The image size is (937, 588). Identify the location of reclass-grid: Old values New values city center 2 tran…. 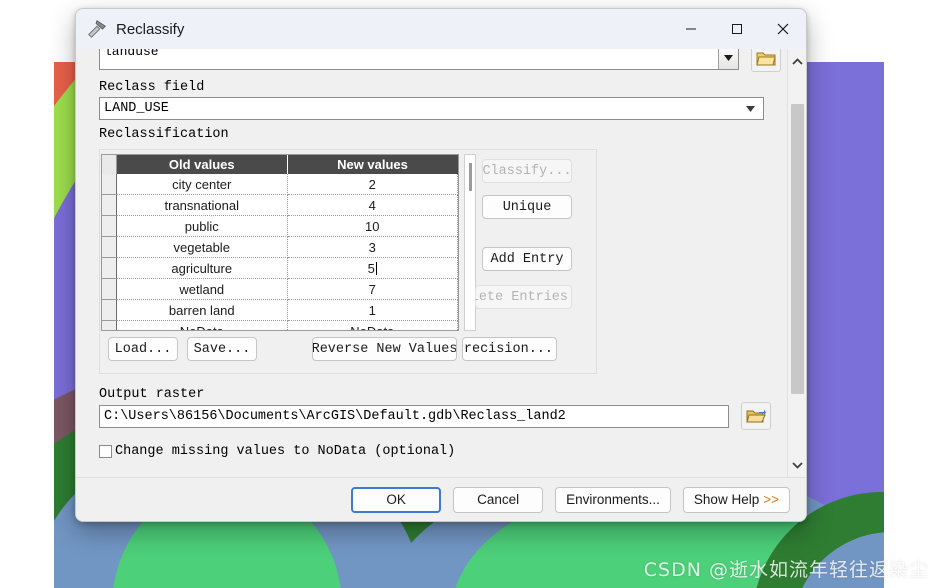
(280, 242).